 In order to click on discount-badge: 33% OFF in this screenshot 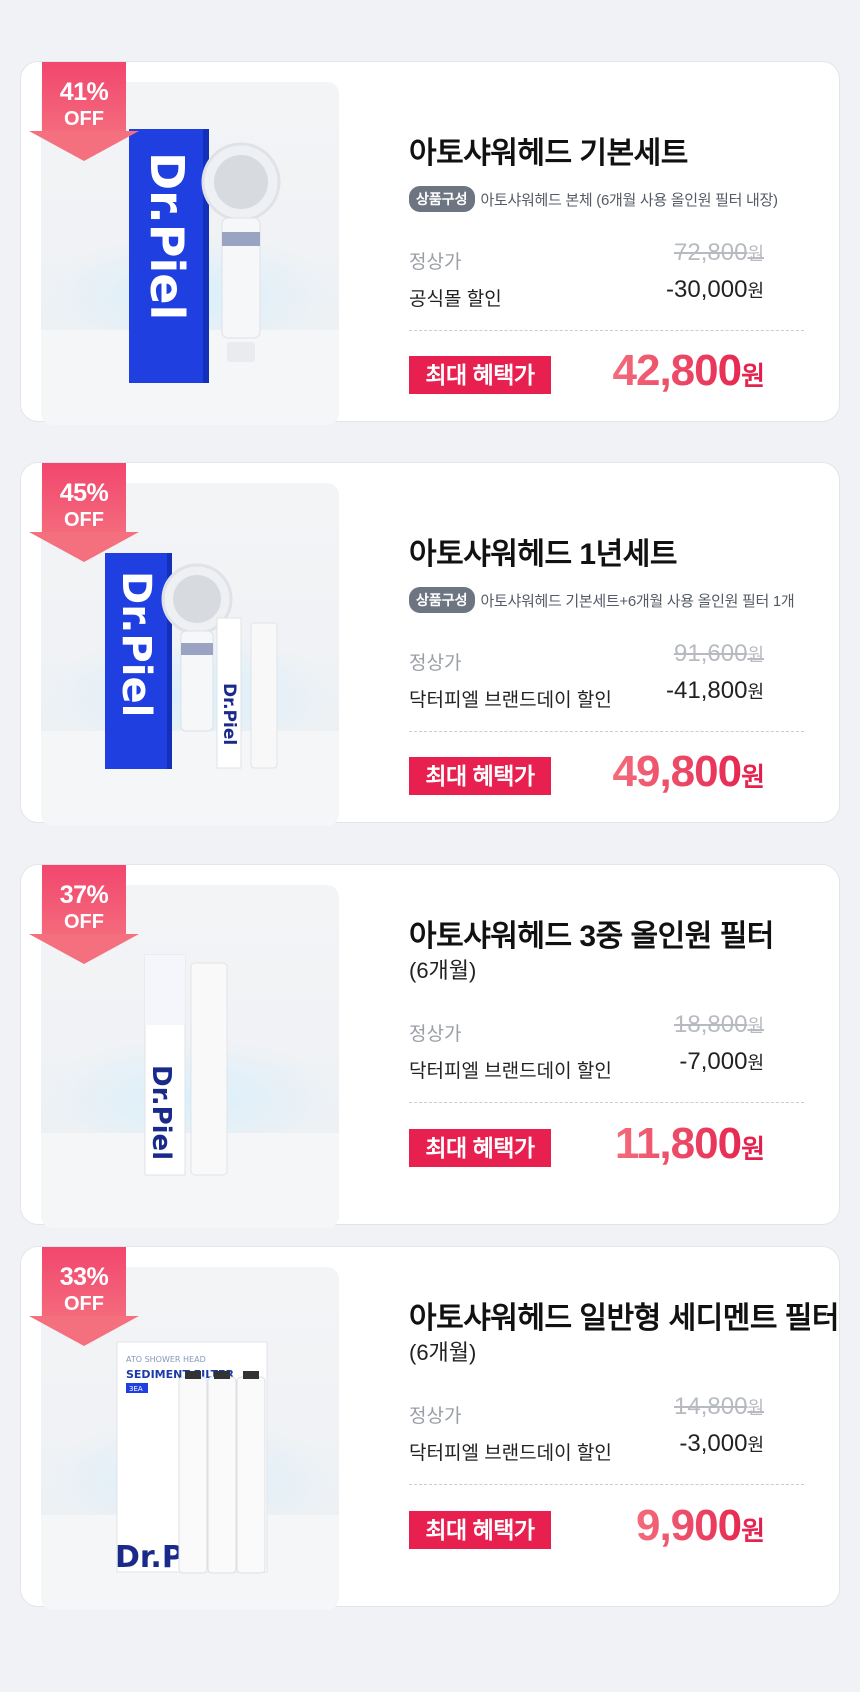, I will do `click(84, 1297)`.